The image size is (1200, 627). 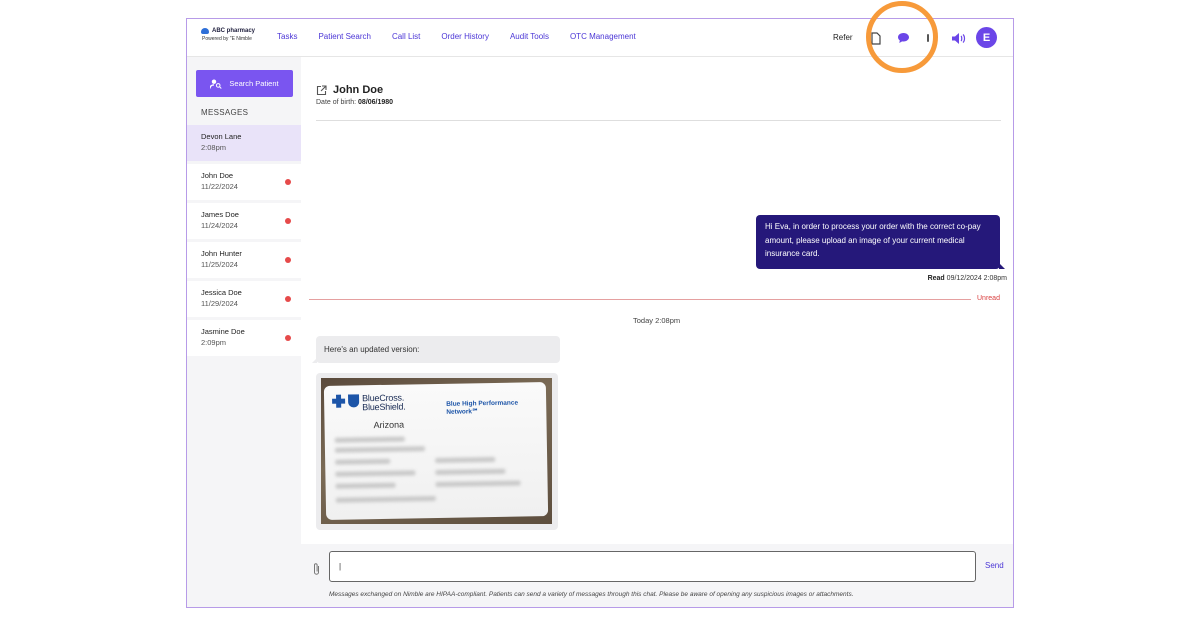 What do you see at coordinates (903, 38) in the screenshot?
I see `chat-bubble-icon` at bounding box center [903, 38].